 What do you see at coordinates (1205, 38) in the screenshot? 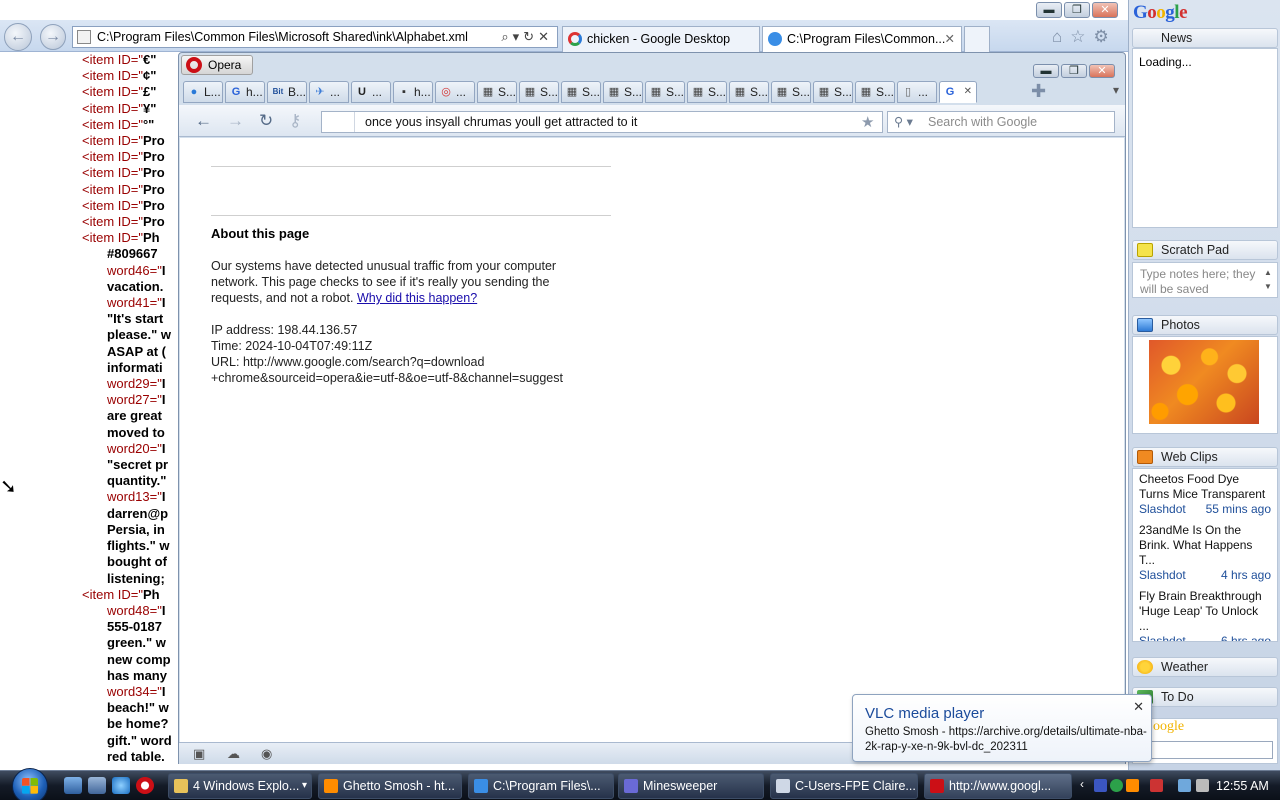
I see `news-gadget-header: News` at bounding box center [1205, 38].